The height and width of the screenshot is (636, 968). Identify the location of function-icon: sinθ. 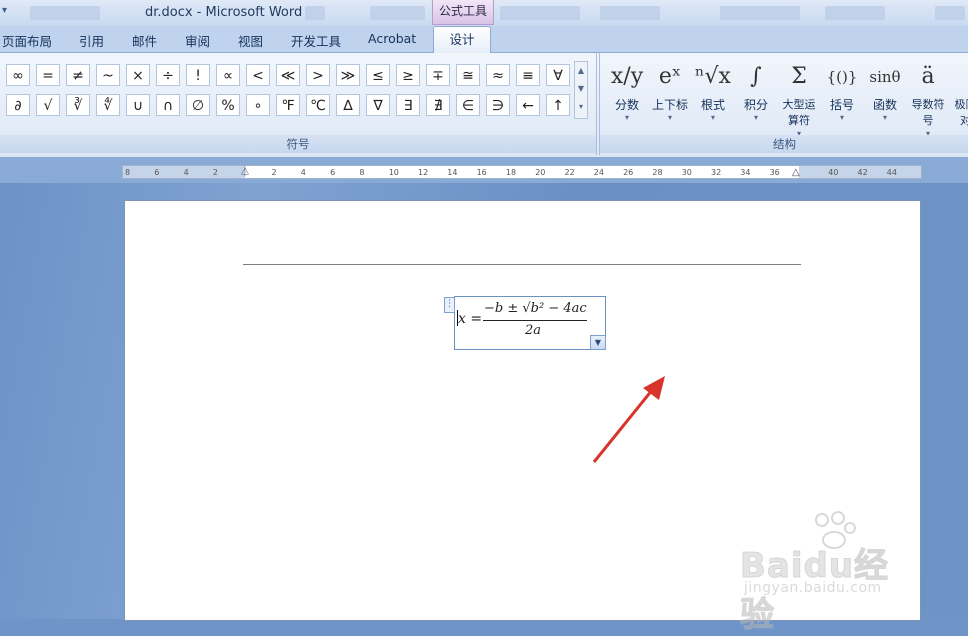
(885, 77).